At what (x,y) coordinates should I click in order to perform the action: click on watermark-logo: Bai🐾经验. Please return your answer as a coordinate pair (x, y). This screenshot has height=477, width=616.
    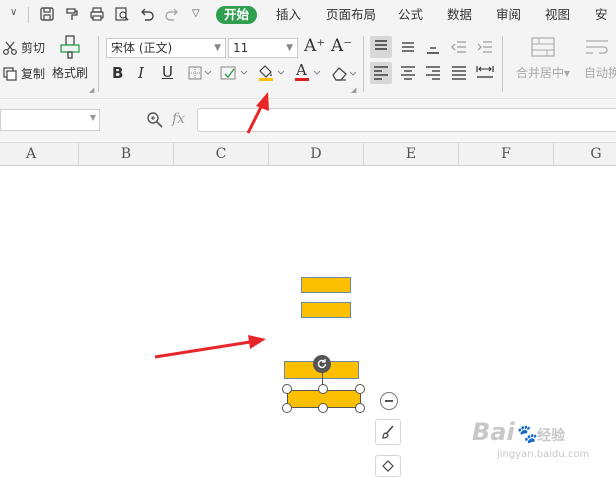
    Looking at the image, I should click on (518, 432).